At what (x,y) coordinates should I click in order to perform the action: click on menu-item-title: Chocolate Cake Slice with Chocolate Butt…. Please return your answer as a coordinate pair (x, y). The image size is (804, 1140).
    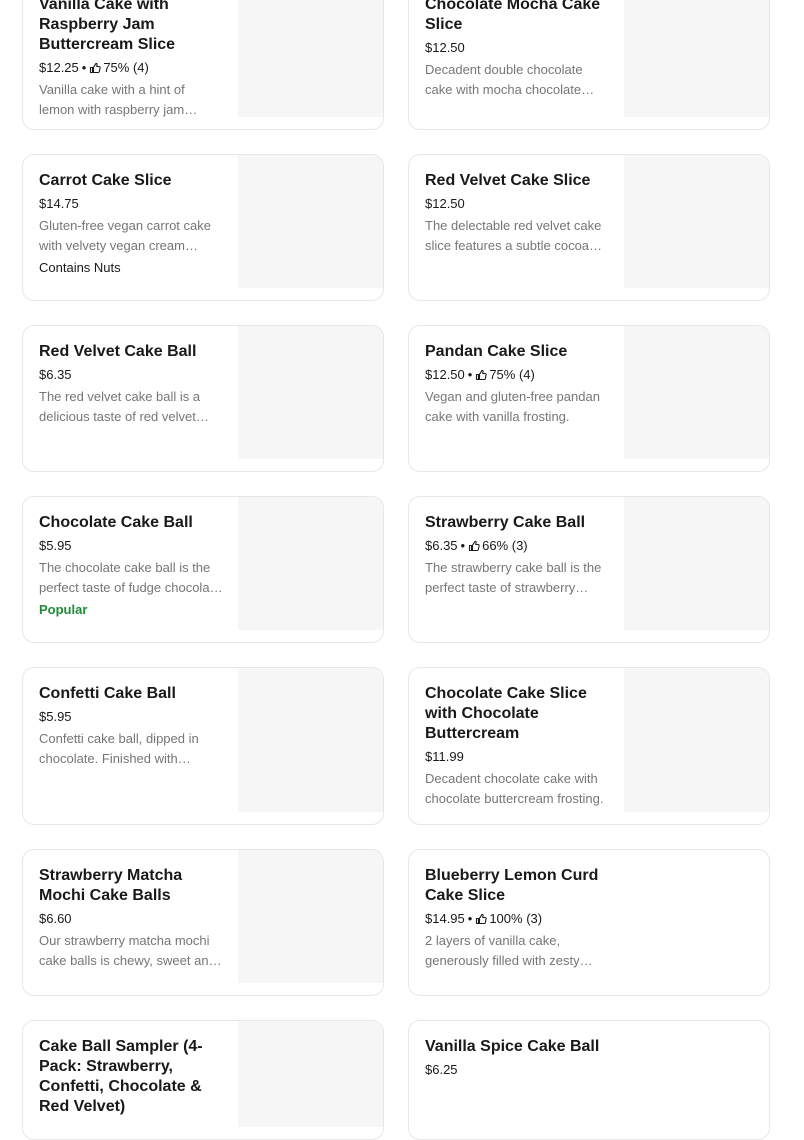
    Looking at the image, I should click on (506, 713).